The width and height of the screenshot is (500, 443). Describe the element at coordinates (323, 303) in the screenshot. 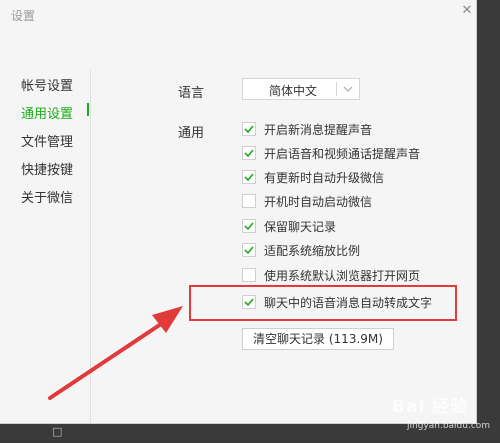

I see `annotation-highlight-box` at that location.